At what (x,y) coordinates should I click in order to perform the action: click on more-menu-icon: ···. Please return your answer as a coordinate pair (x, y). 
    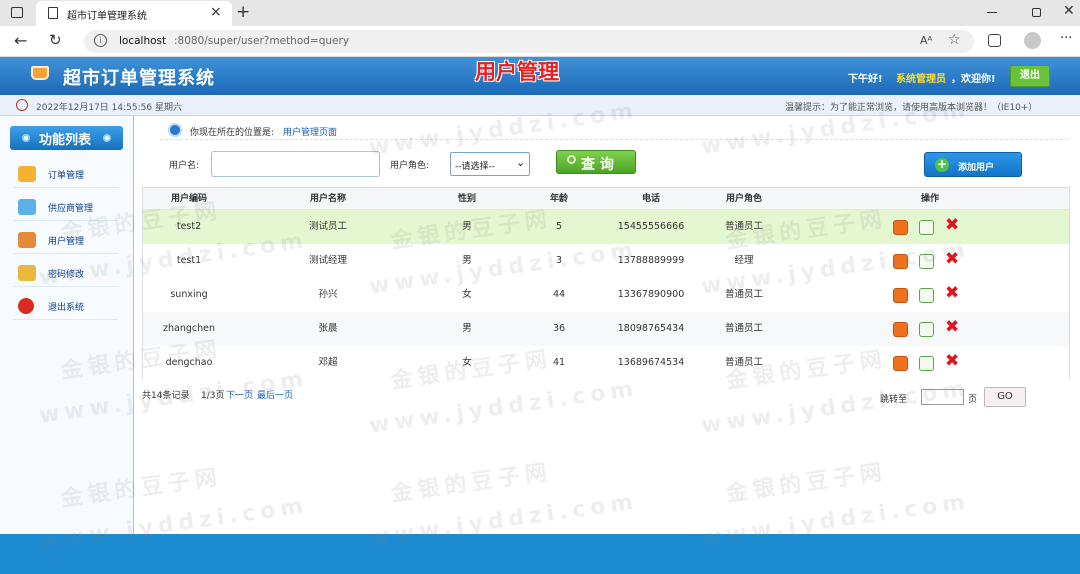
    Looking at the image, I should click on (1066, 38).